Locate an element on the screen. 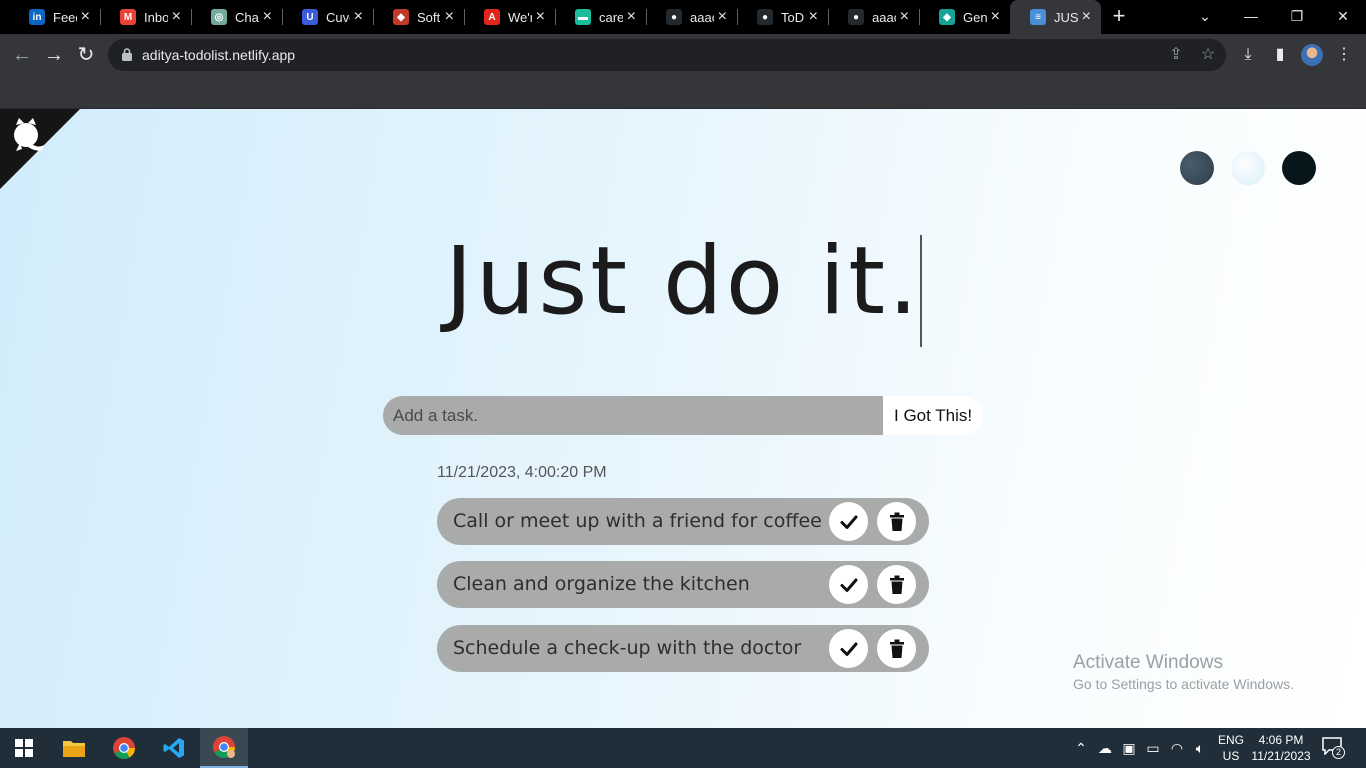 This screenshot has height=768, width=1366. tab-search-icon: ⌄ is located at coordinates (1205, 17).